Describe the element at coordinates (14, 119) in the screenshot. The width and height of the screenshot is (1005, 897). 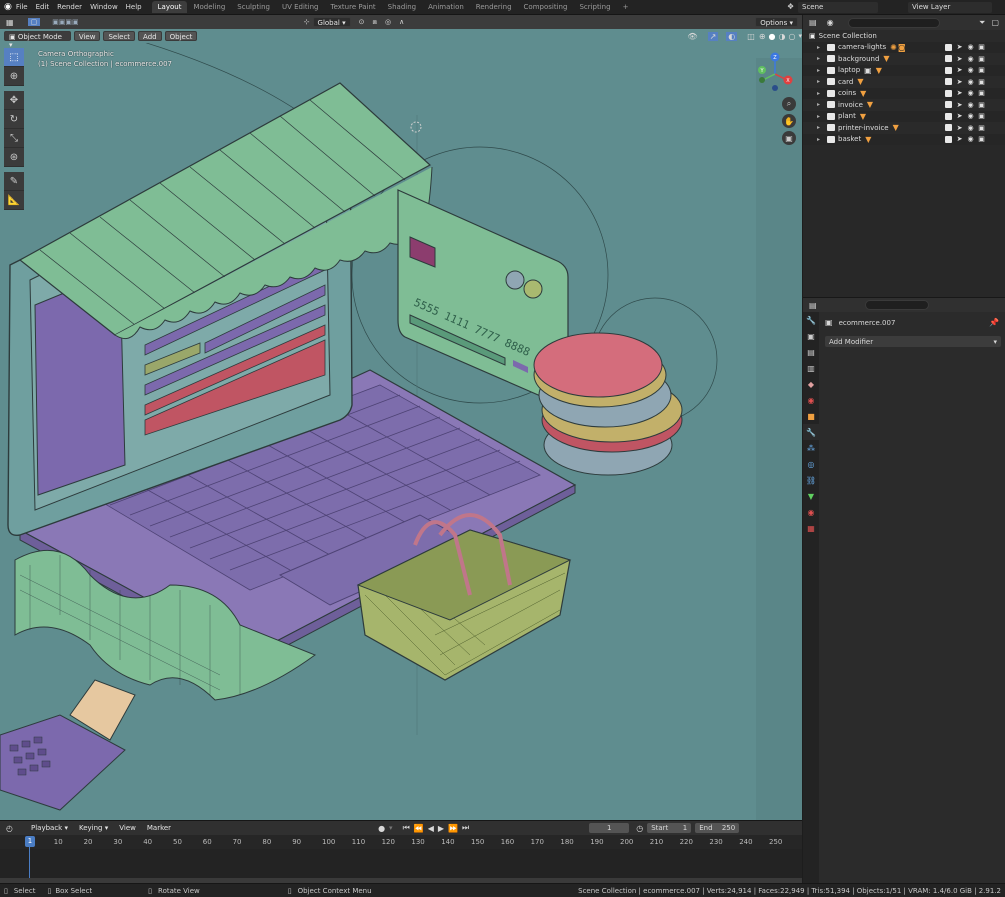
I see `rotate-icon: ↻` at that location.